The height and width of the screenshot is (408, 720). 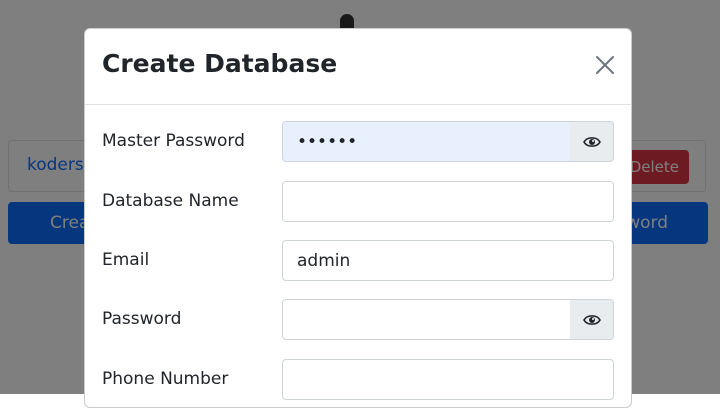 I want to click on phone-number-label: Phone Number, so click(x=165, y=379).